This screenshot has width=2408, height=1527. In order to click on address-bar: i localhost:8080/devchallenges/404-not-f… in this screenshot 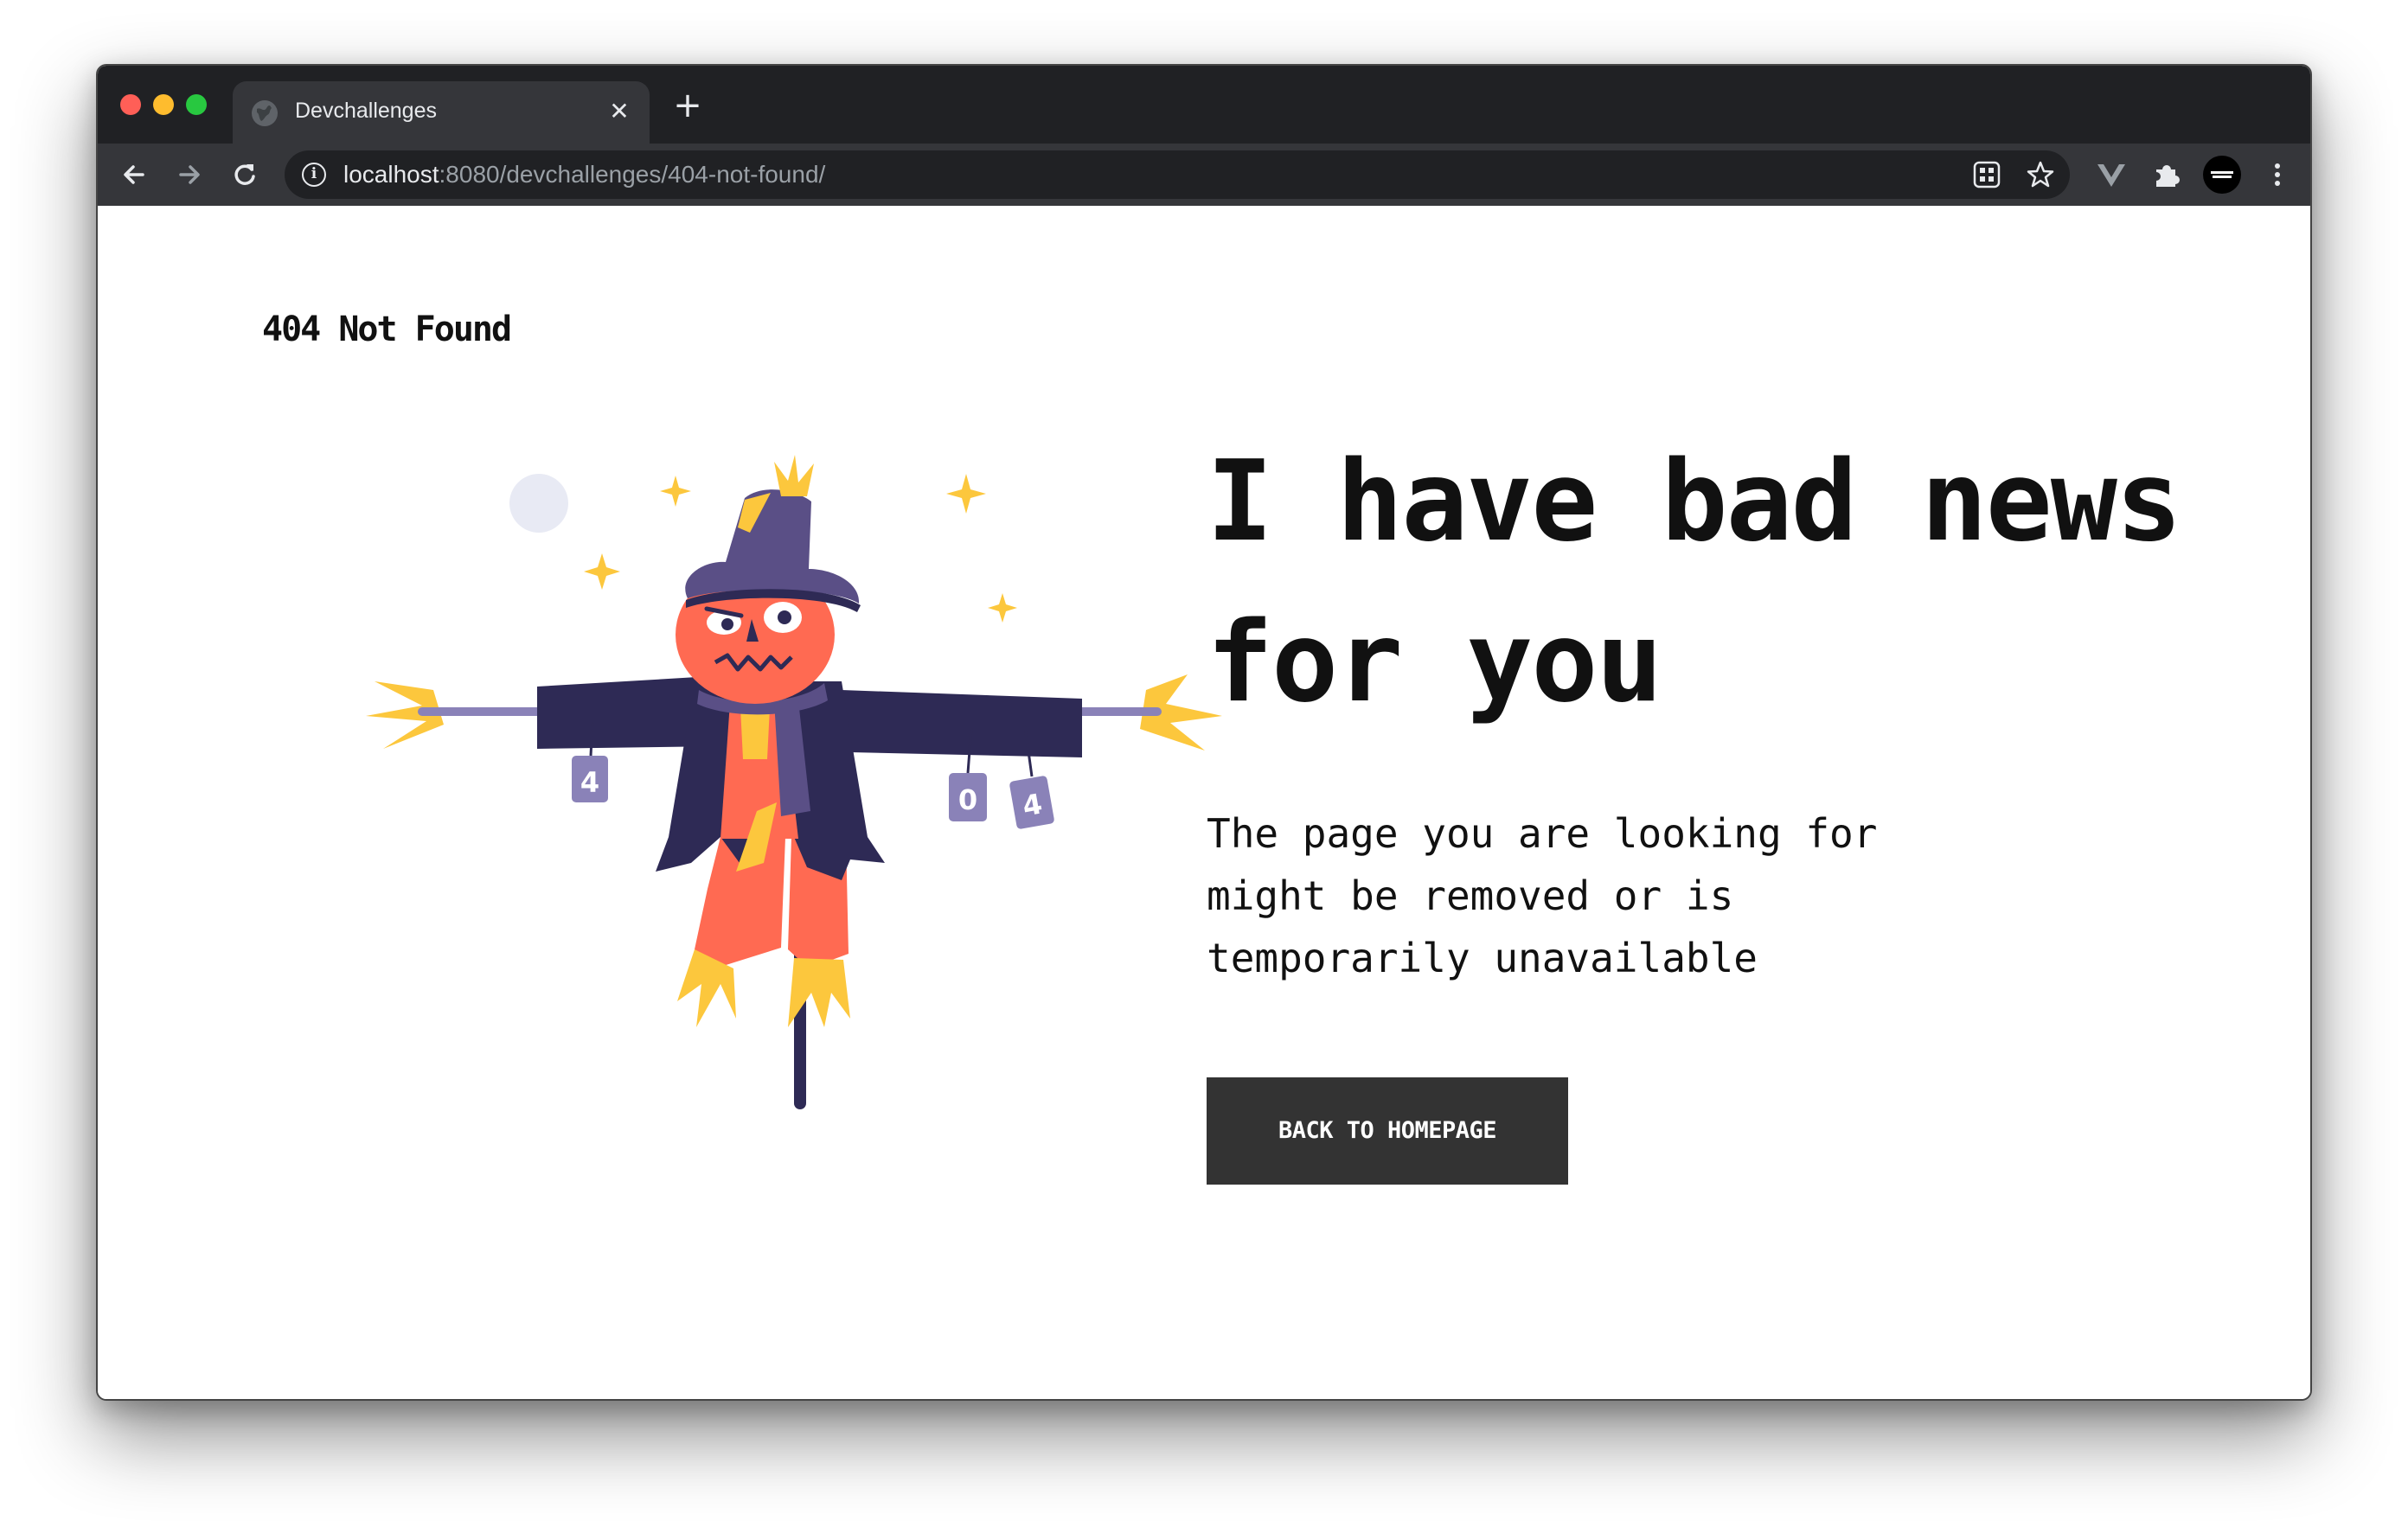, I will do `click(1177, 174)`.